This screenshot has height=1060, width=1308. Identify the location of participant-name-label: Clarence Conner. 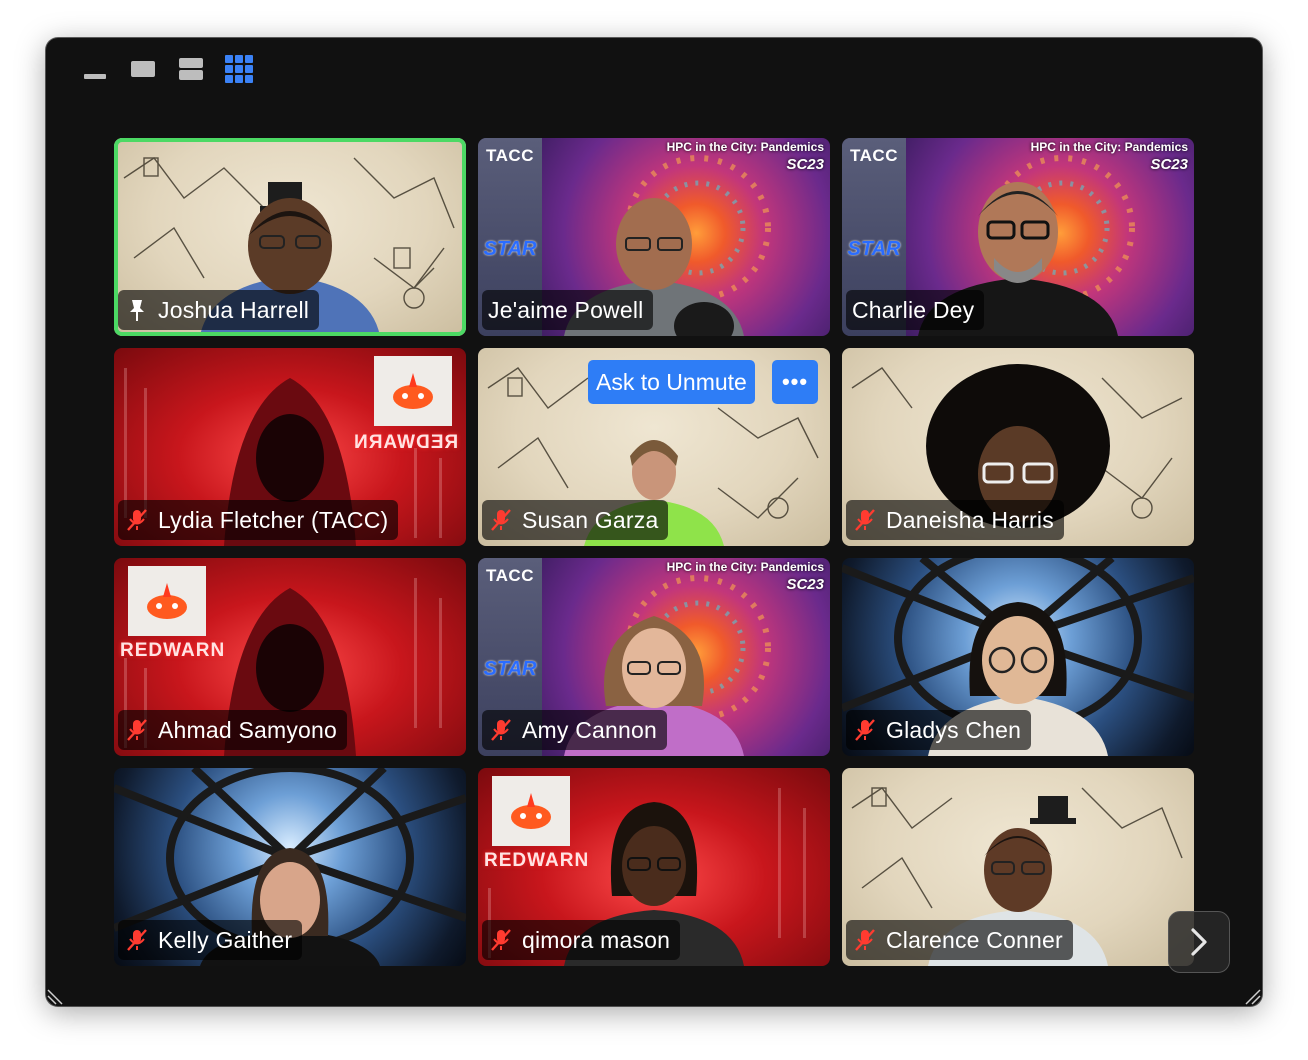
(959, 940).